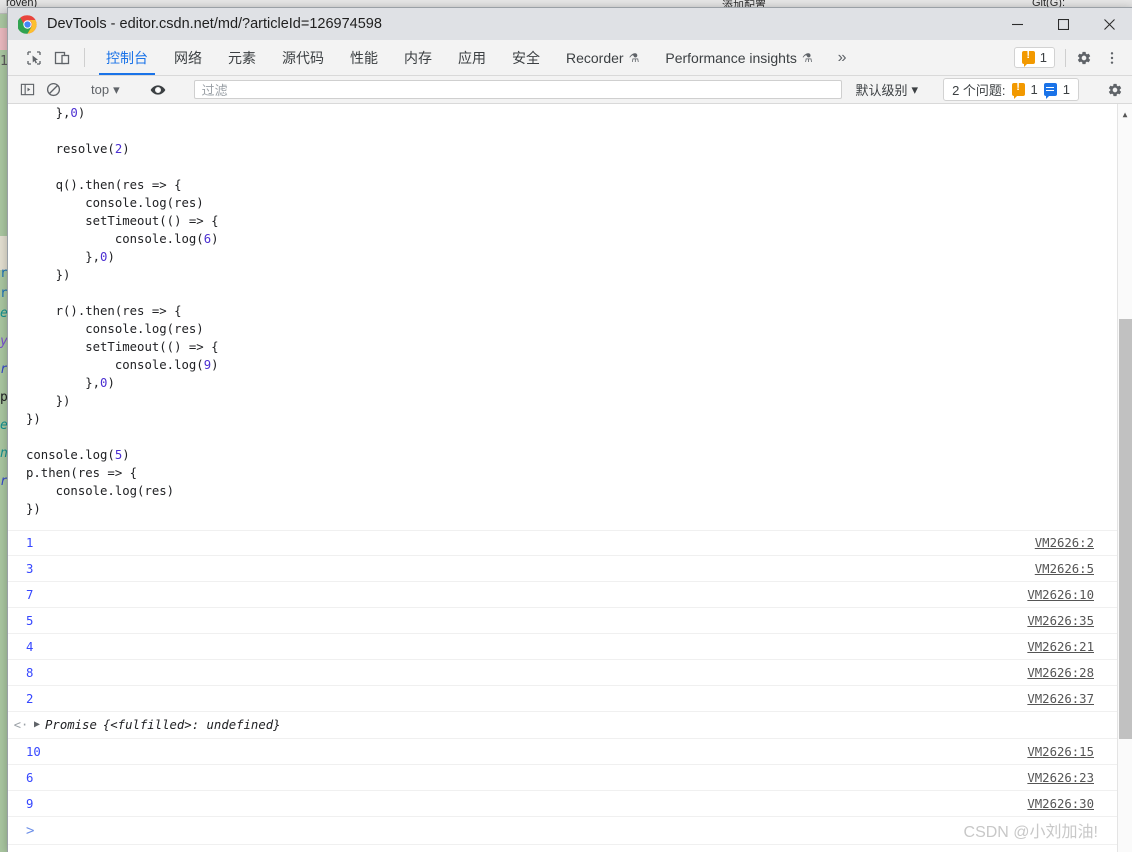 Image resolution: width=1132 pixels, height=852 pixels. Describe the element at coordinates (881, 90) in the screenshot. I see `log-level-label: 默认级别` at that location.